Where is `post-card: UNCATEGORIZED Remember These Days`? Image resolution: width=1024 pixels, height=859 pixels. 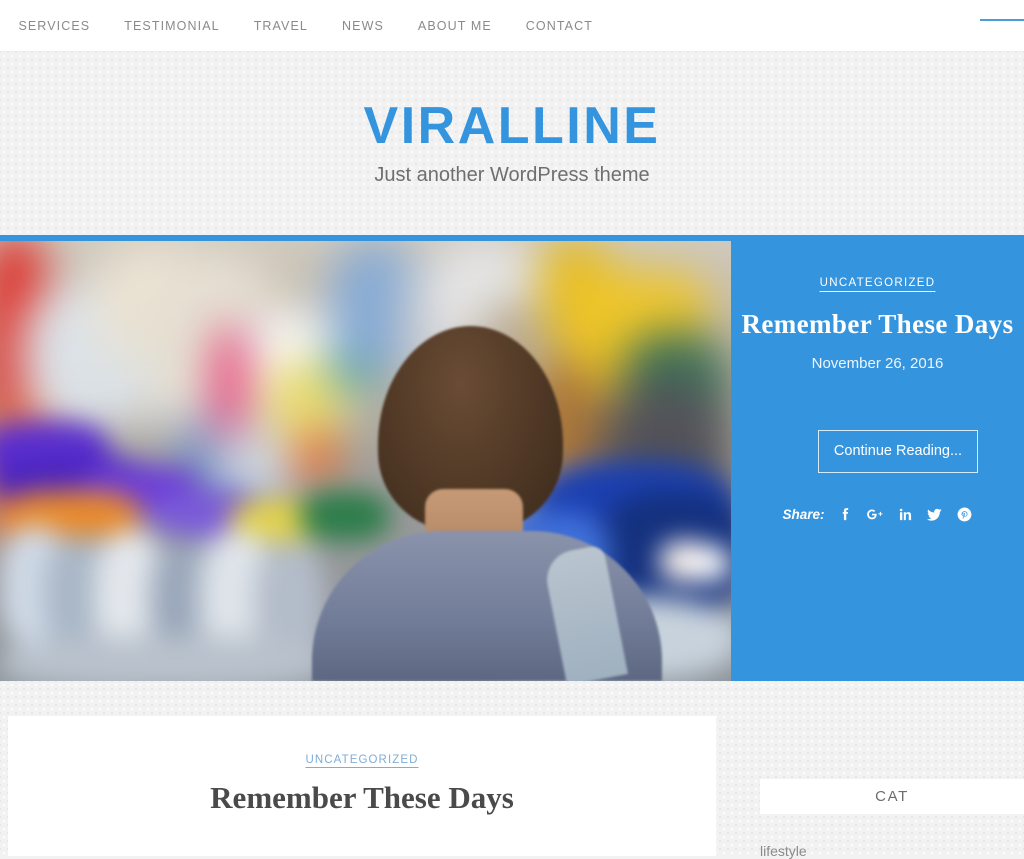 post-card: UNCATEGORIZED Remember These Days is located at coordinates (362, 786).